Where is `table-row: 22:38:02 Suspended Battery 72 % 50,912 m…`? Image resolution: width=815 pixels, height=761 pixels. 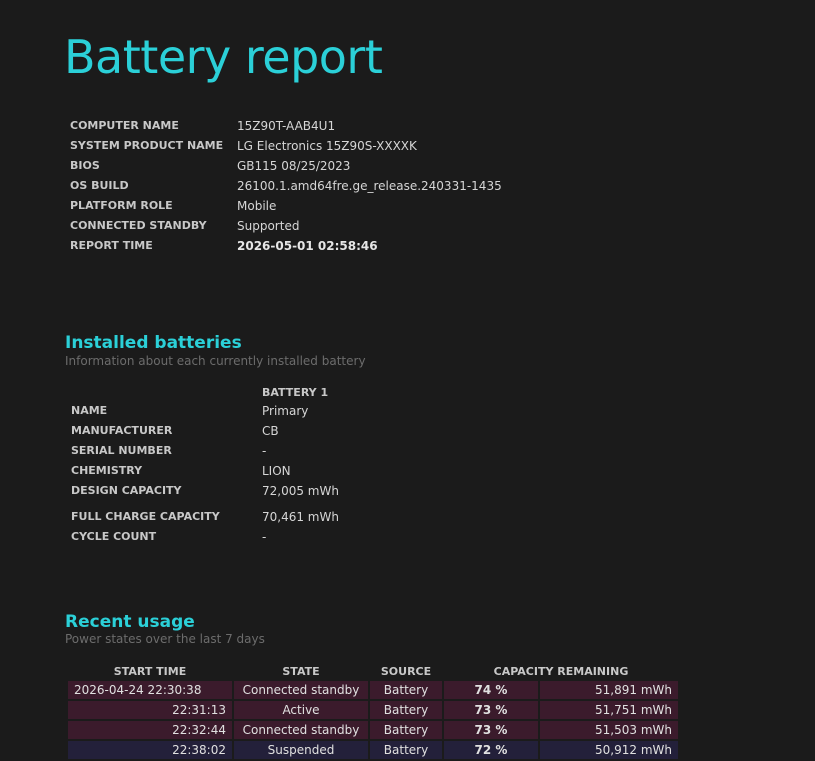 table-row: 22:38:02 Suspended Battery 72 % 50,912 m… is located at coordinates (373, 750).